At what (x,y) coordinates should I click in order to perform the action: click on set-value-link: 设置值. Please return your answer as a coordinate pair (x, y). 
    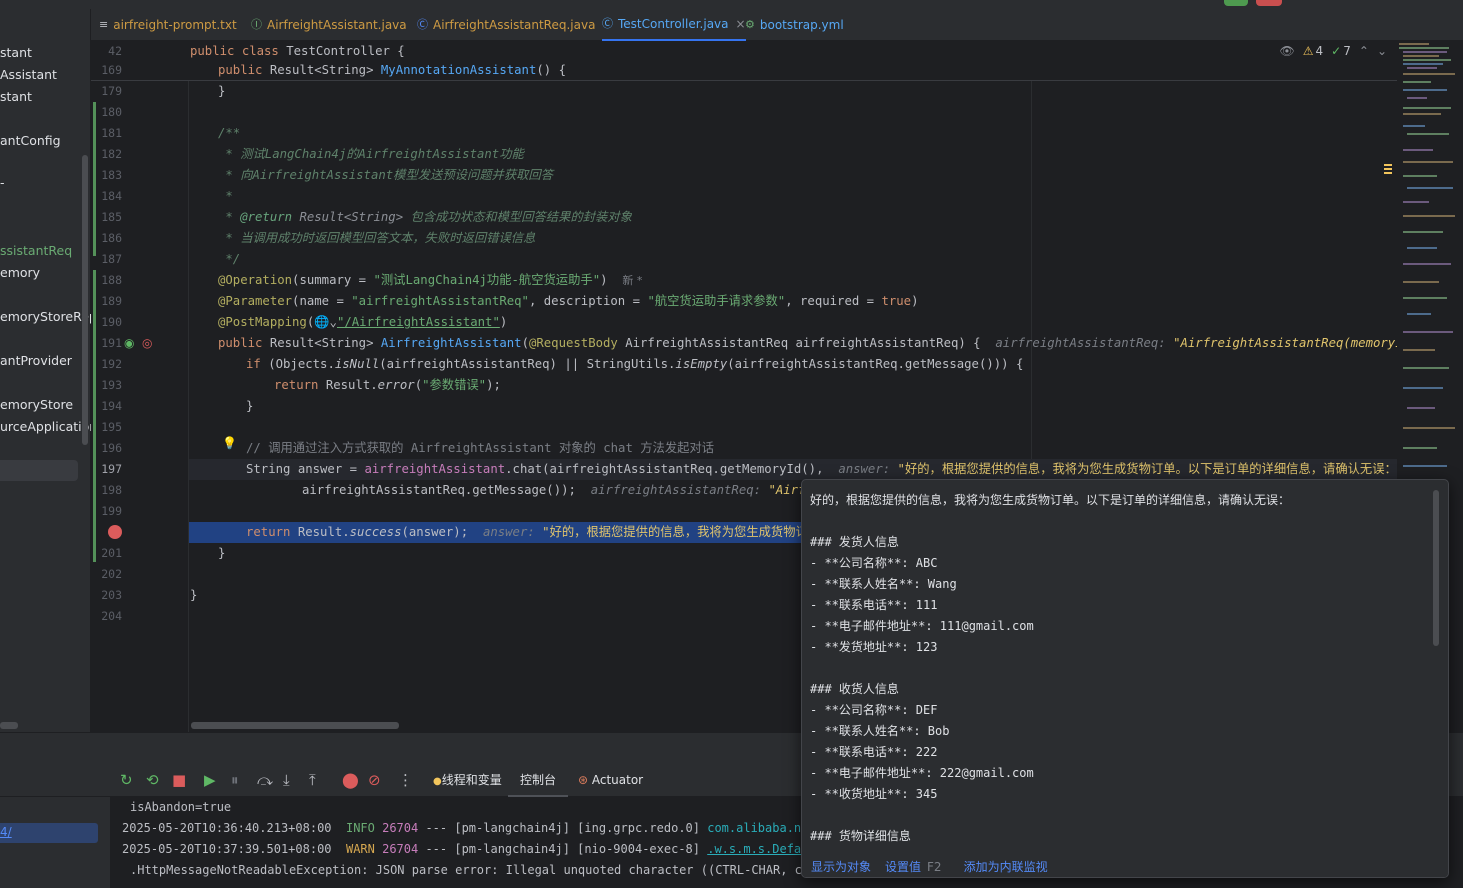
    Looking at the image, I should click on (903, 866).